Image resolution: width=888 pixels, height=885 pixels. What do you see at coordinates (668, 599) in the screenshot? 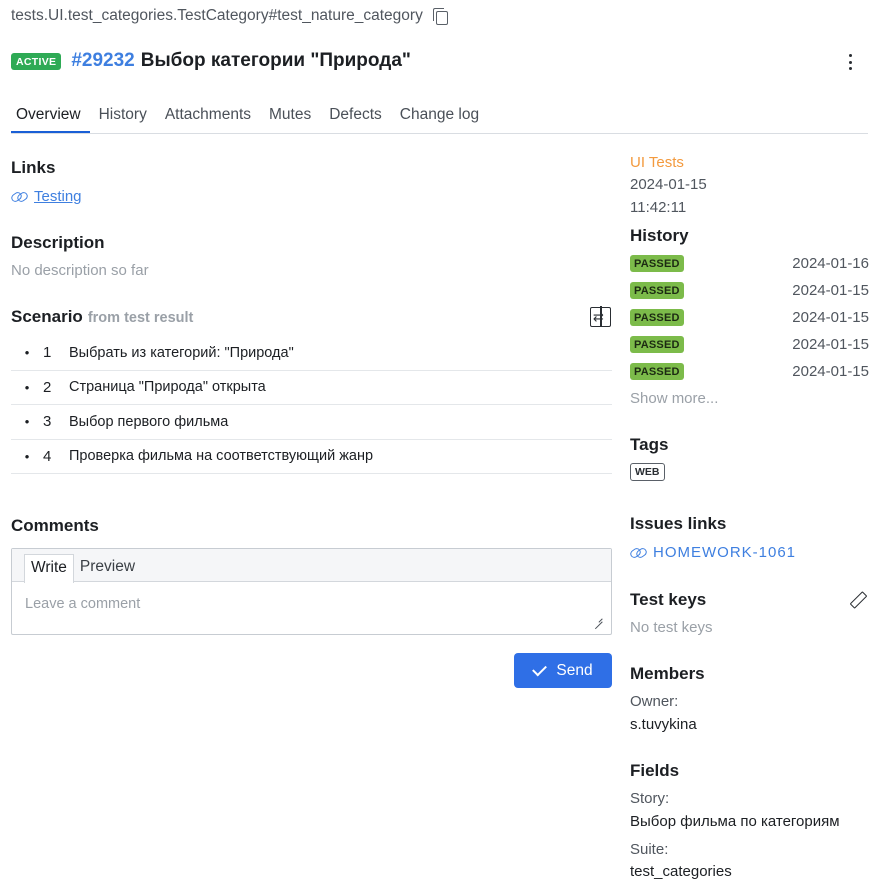
I see `test-keys-heading: Test keys` at bounding box center [668, 599].